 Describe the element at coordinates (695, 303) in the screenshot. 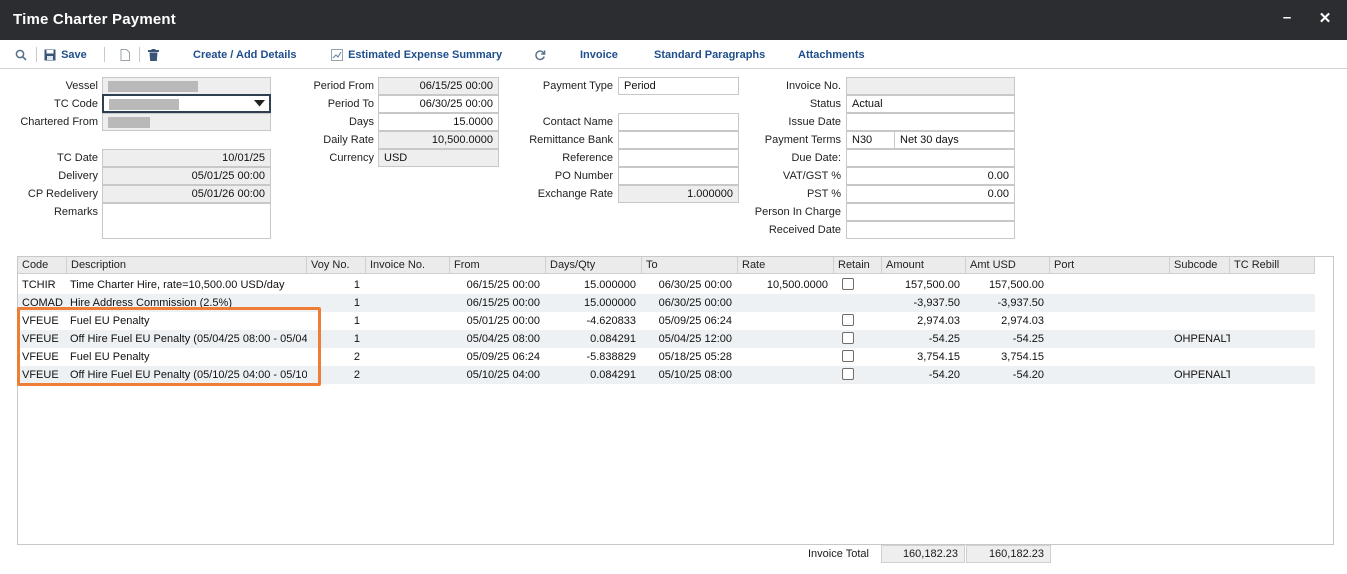

I see `cell-to: 06/30/25 00:00` at that location.